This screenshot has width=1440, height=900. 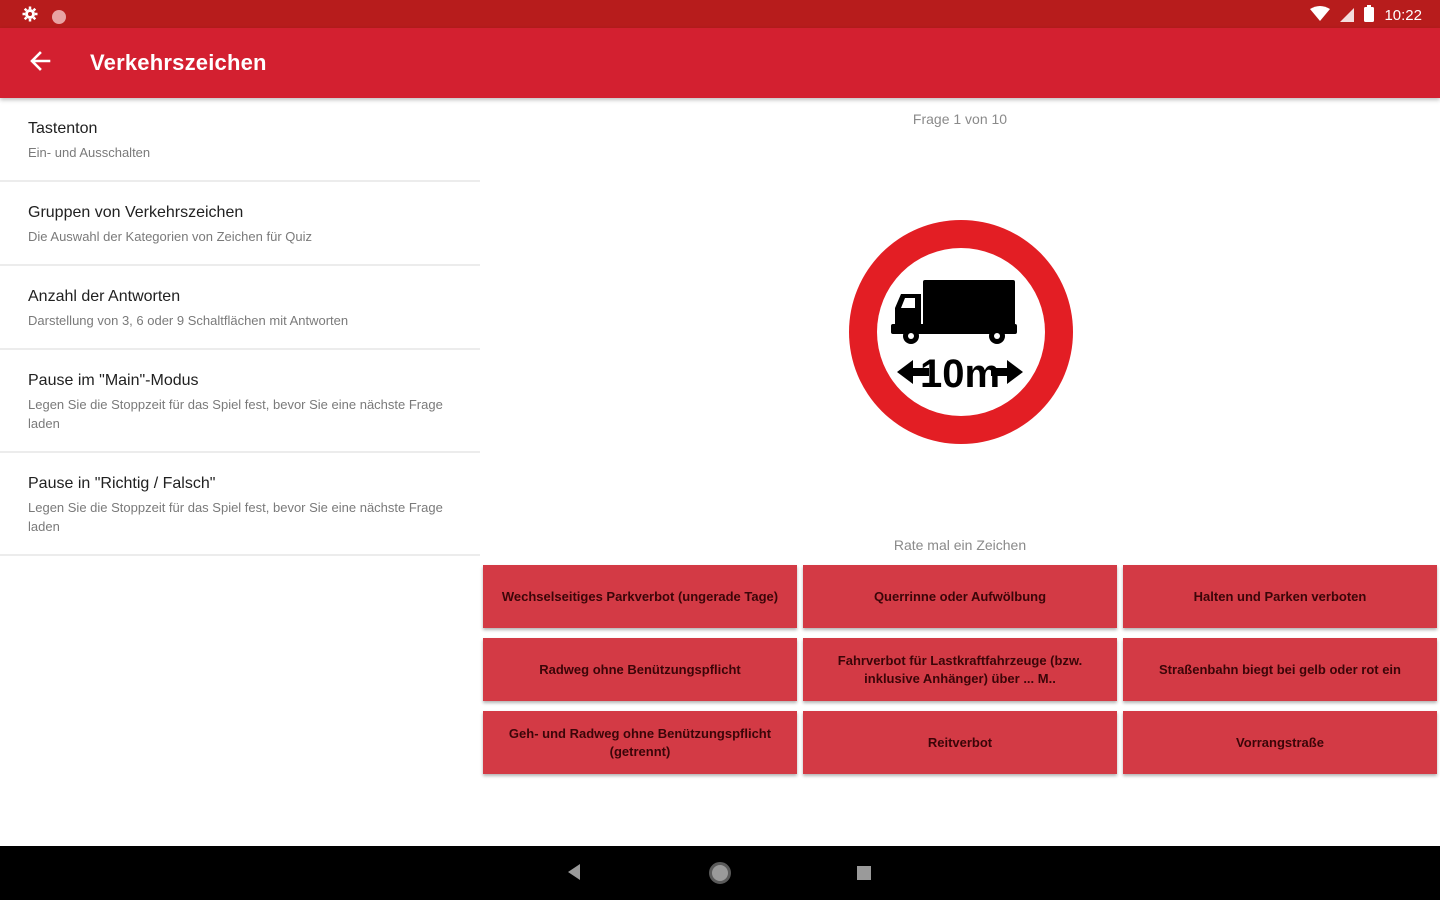 What do you see at coordinates (960, 742) in the screenshot?
I see `answer-button: Reitverbot` at bounding box center [960, 742].